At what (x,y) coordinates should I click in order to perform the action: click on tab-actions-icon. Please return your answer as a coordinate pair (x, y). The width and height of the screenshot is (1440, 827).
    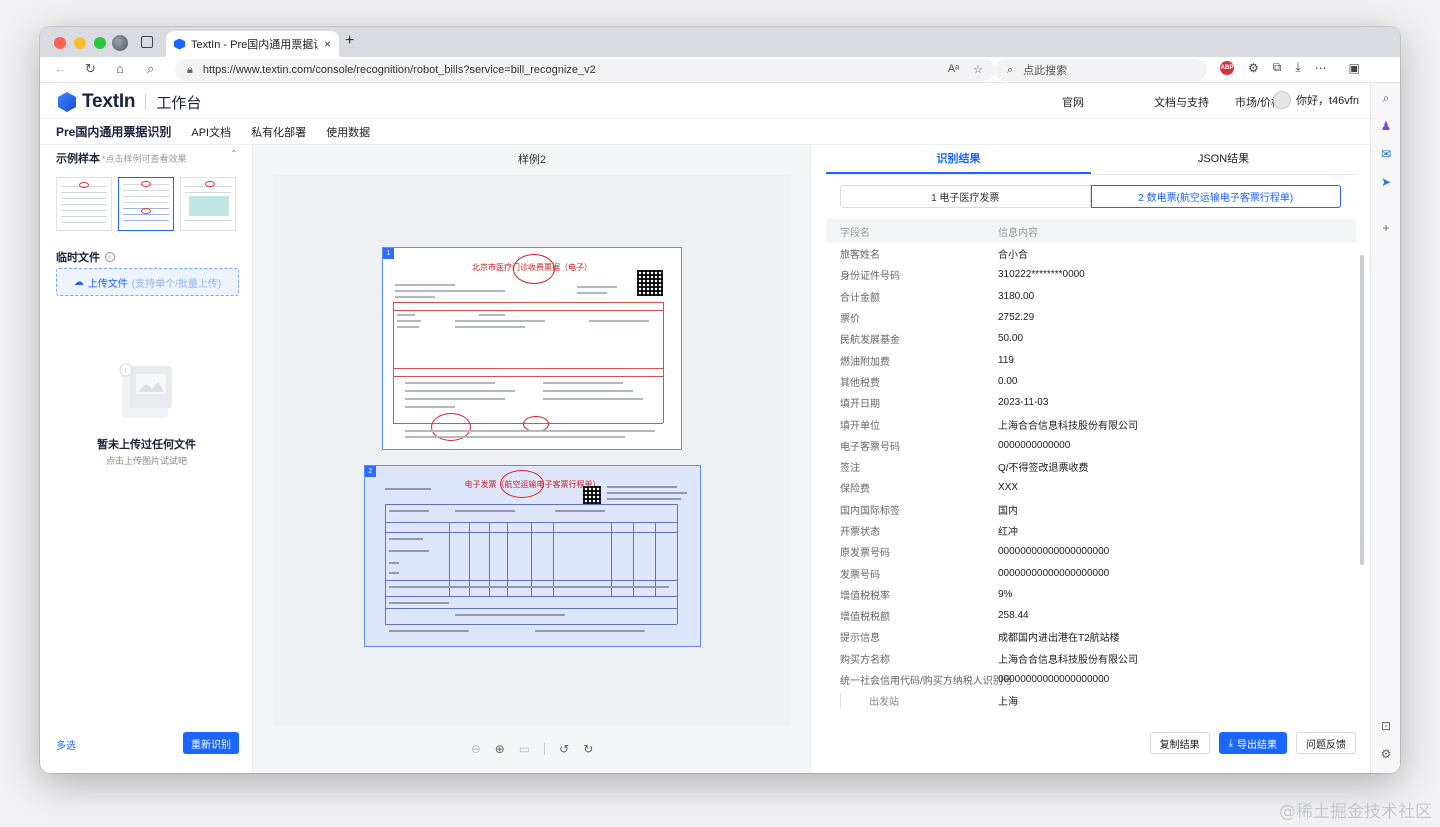
    Looking at the image, I should click on (147, 42).